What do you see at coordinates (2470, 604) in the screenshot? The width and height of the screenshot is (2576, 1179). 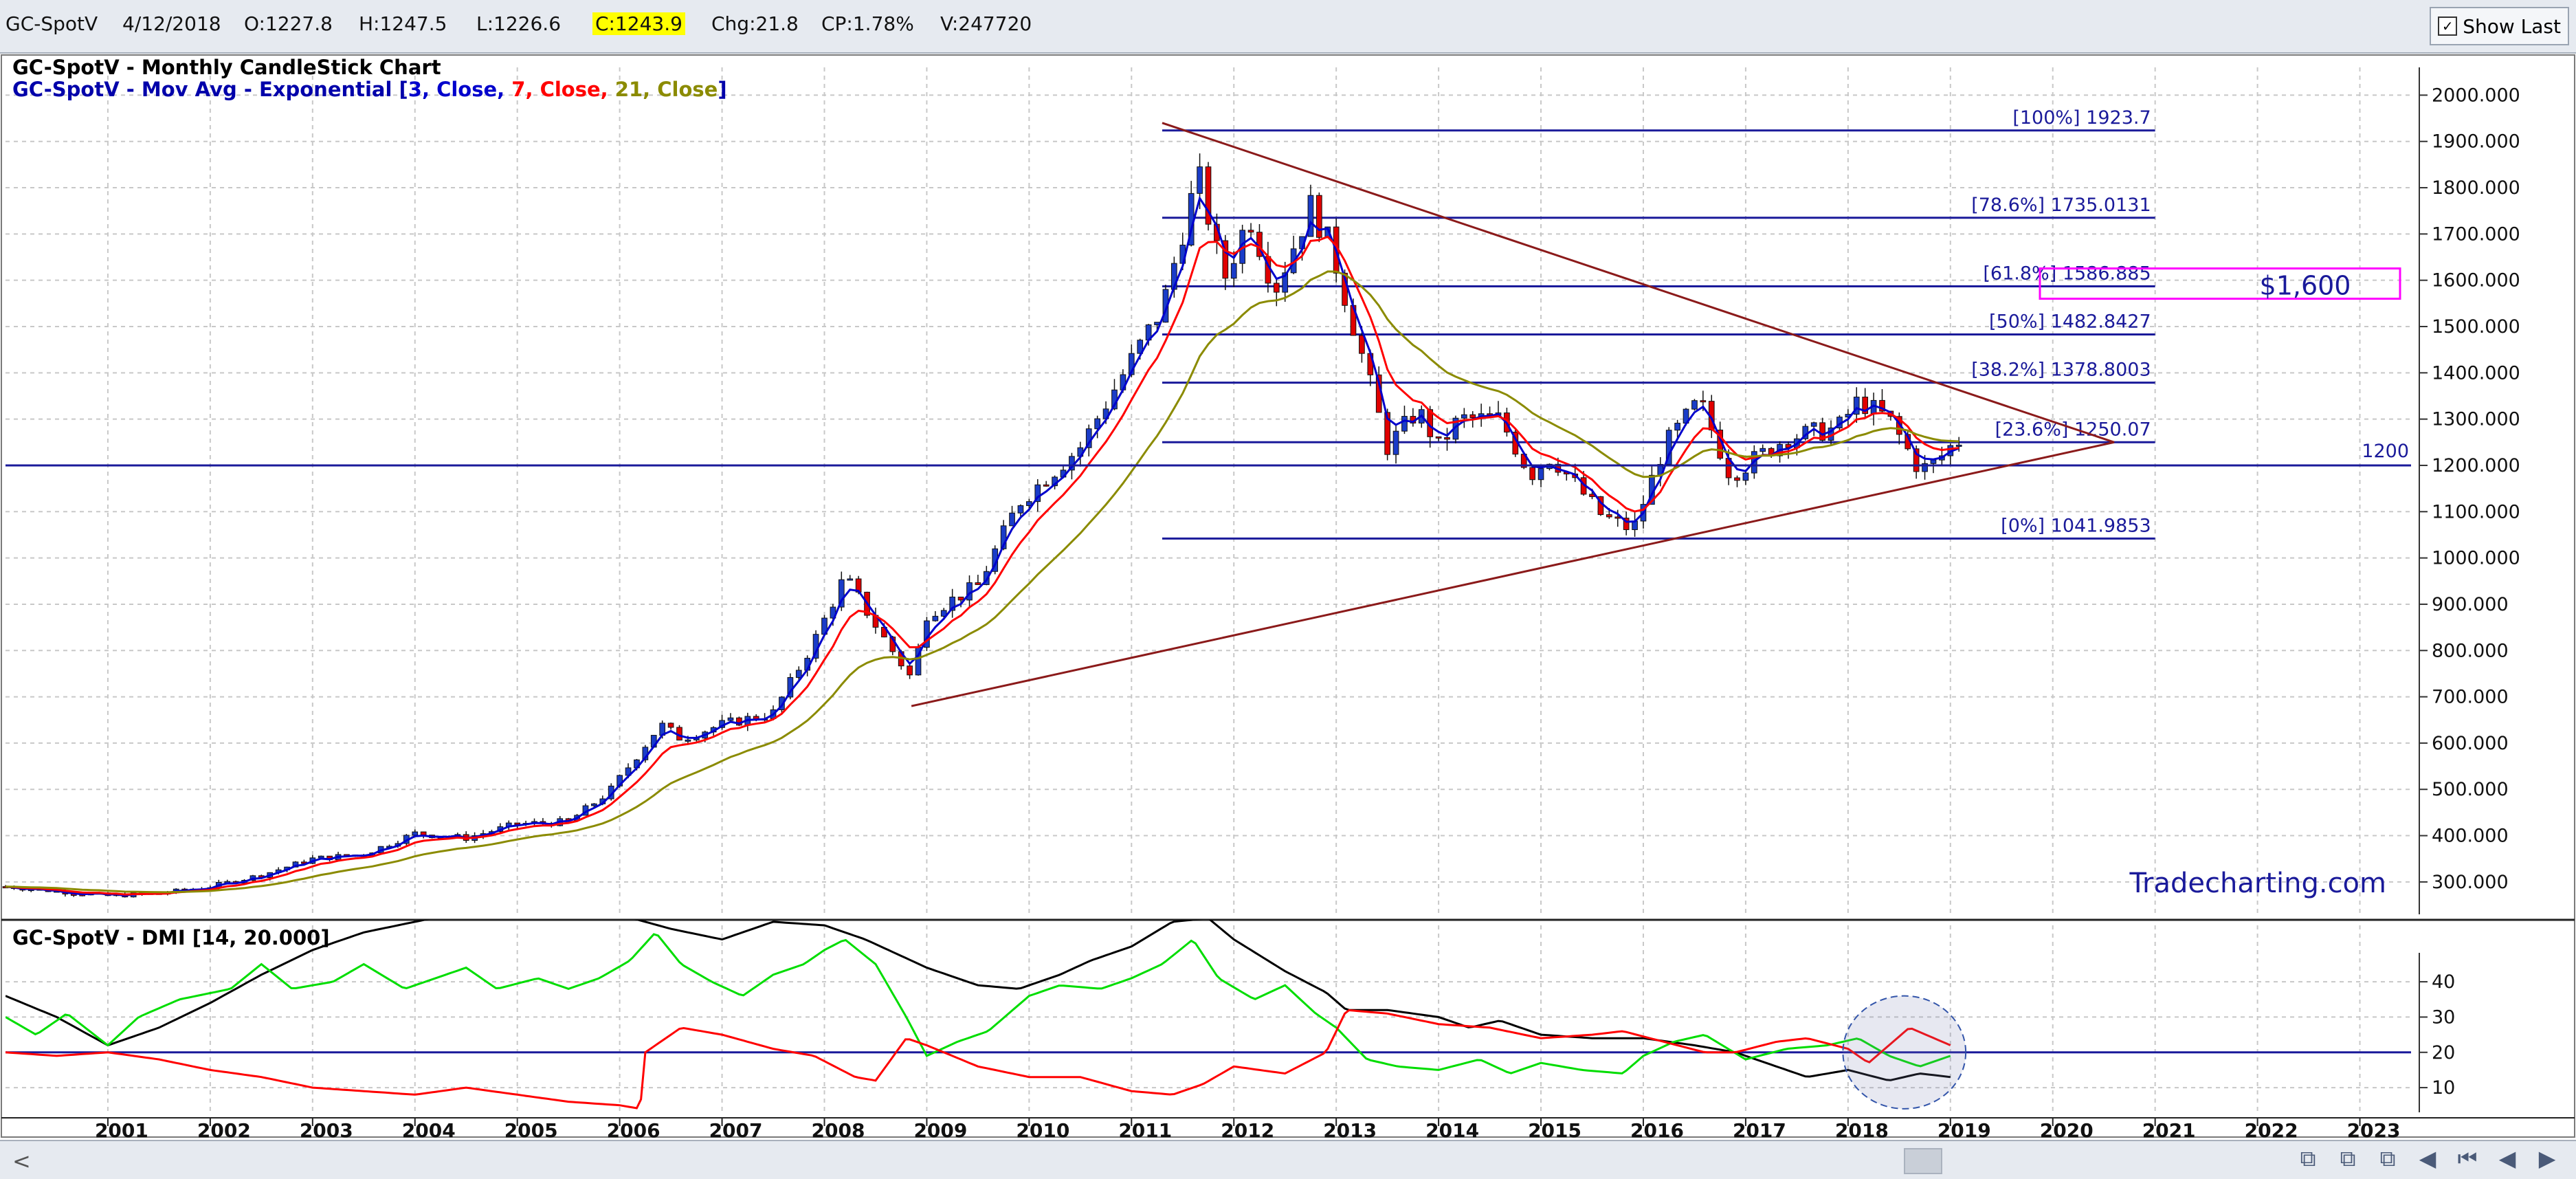 I see `y-tick-label: 900.000` at bounding box center [2470, 604].